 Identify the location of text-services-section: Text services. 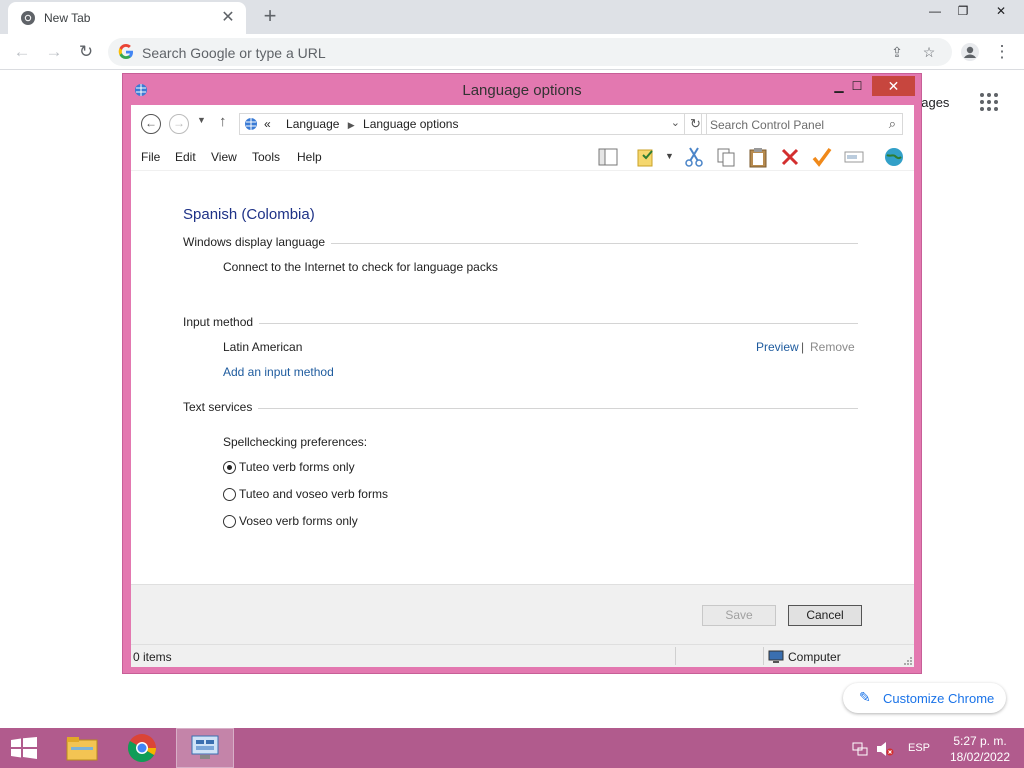
(520, 408).